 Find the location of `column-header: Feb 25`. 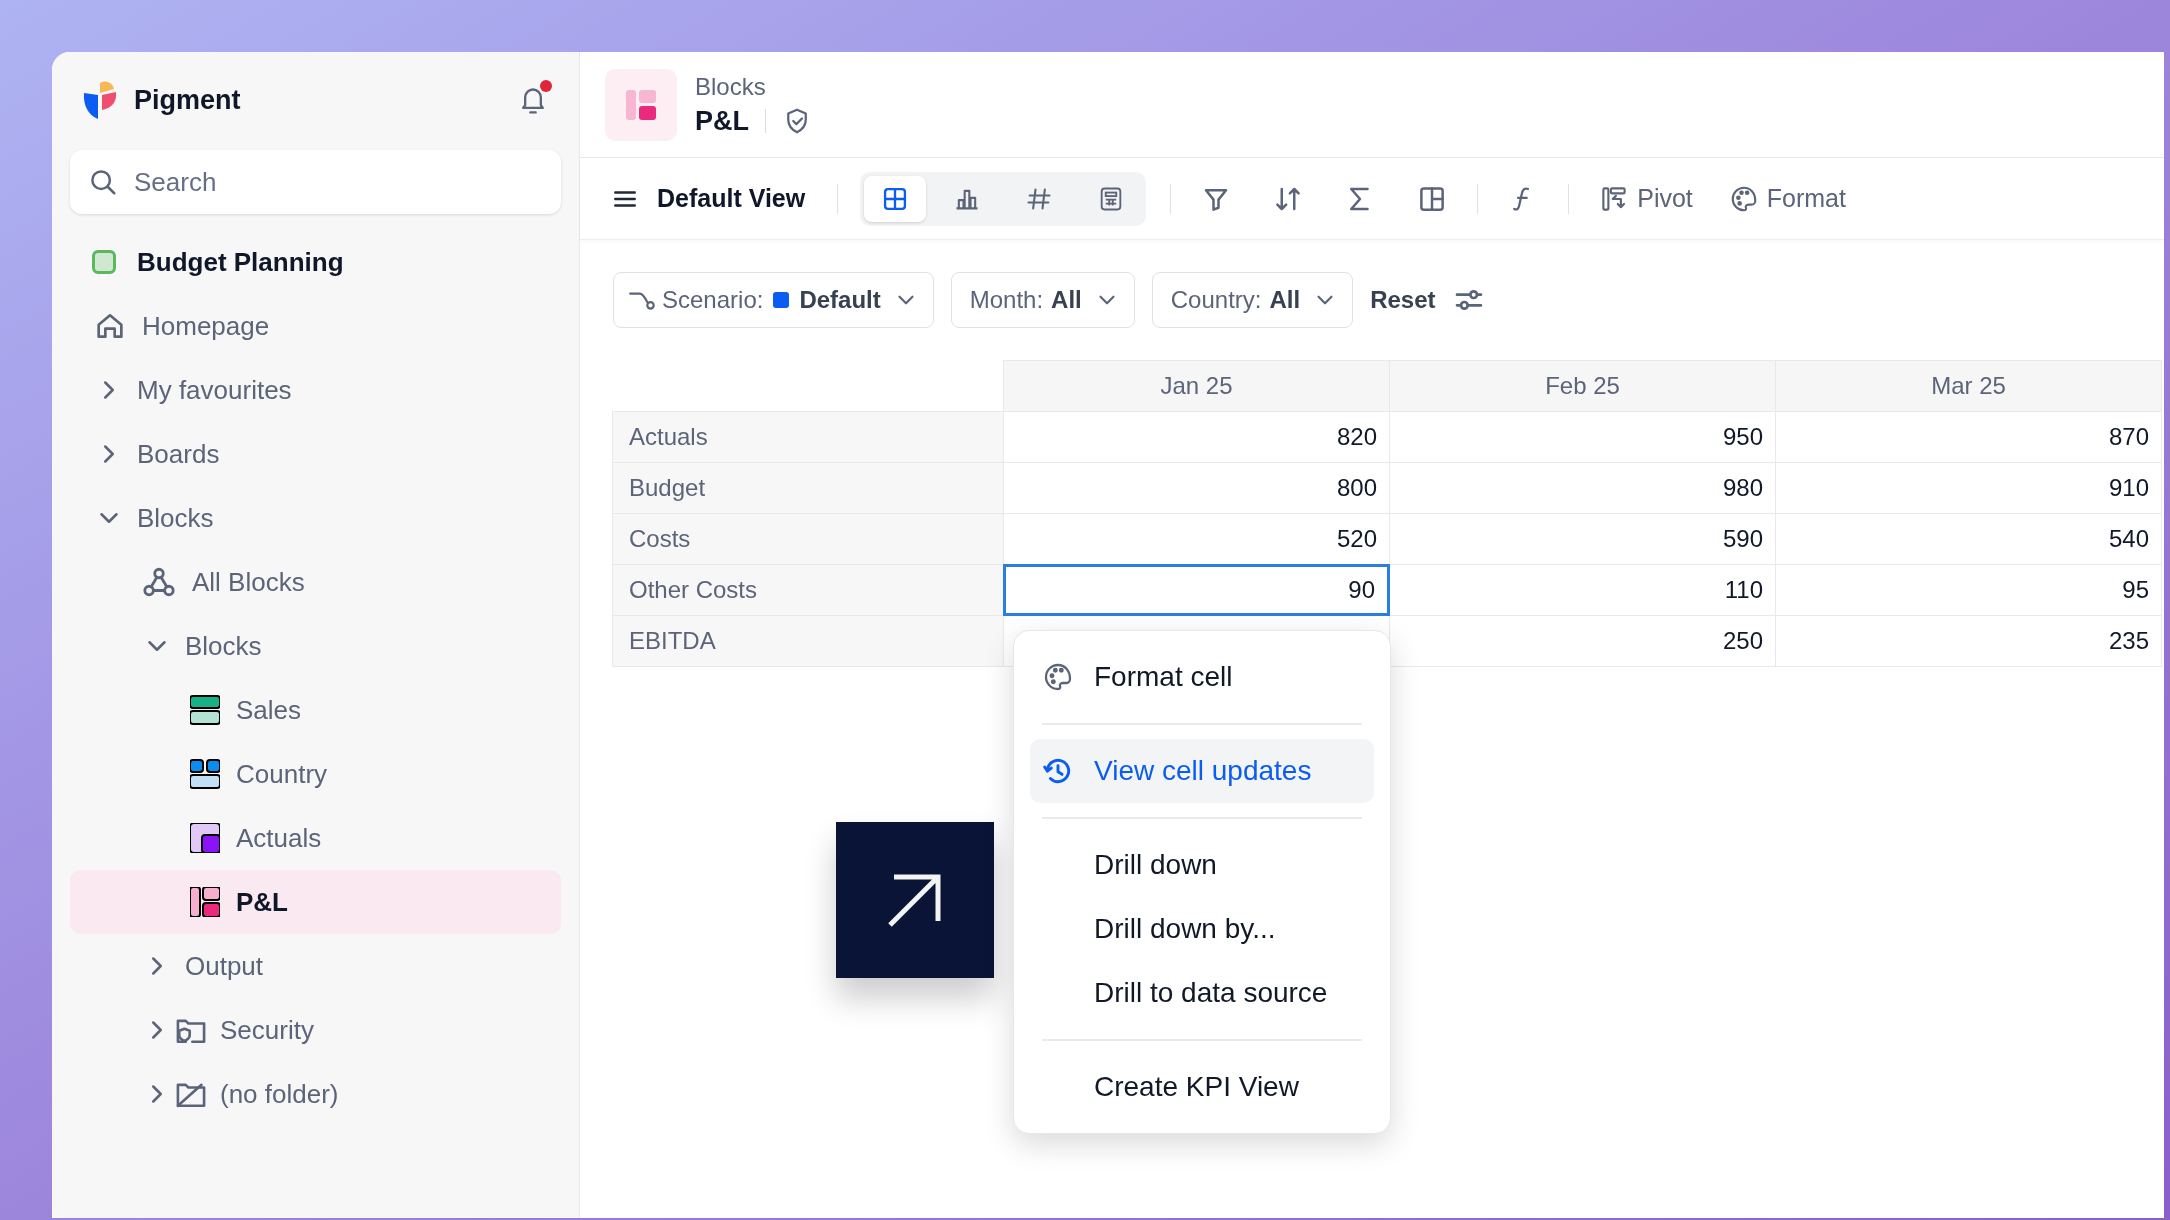

column-header: Feb 25 is located at coordinates (1582, 386).